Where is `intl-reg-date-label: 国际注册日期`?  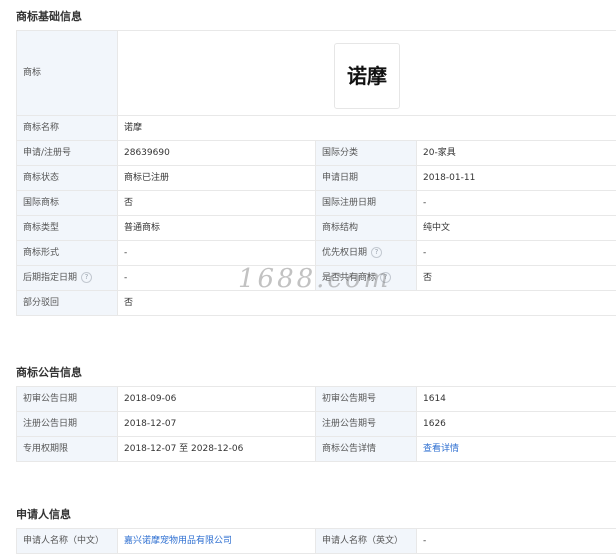
intl-reg-date-label: 国际注册日期 is located at coordinates (366, 203).